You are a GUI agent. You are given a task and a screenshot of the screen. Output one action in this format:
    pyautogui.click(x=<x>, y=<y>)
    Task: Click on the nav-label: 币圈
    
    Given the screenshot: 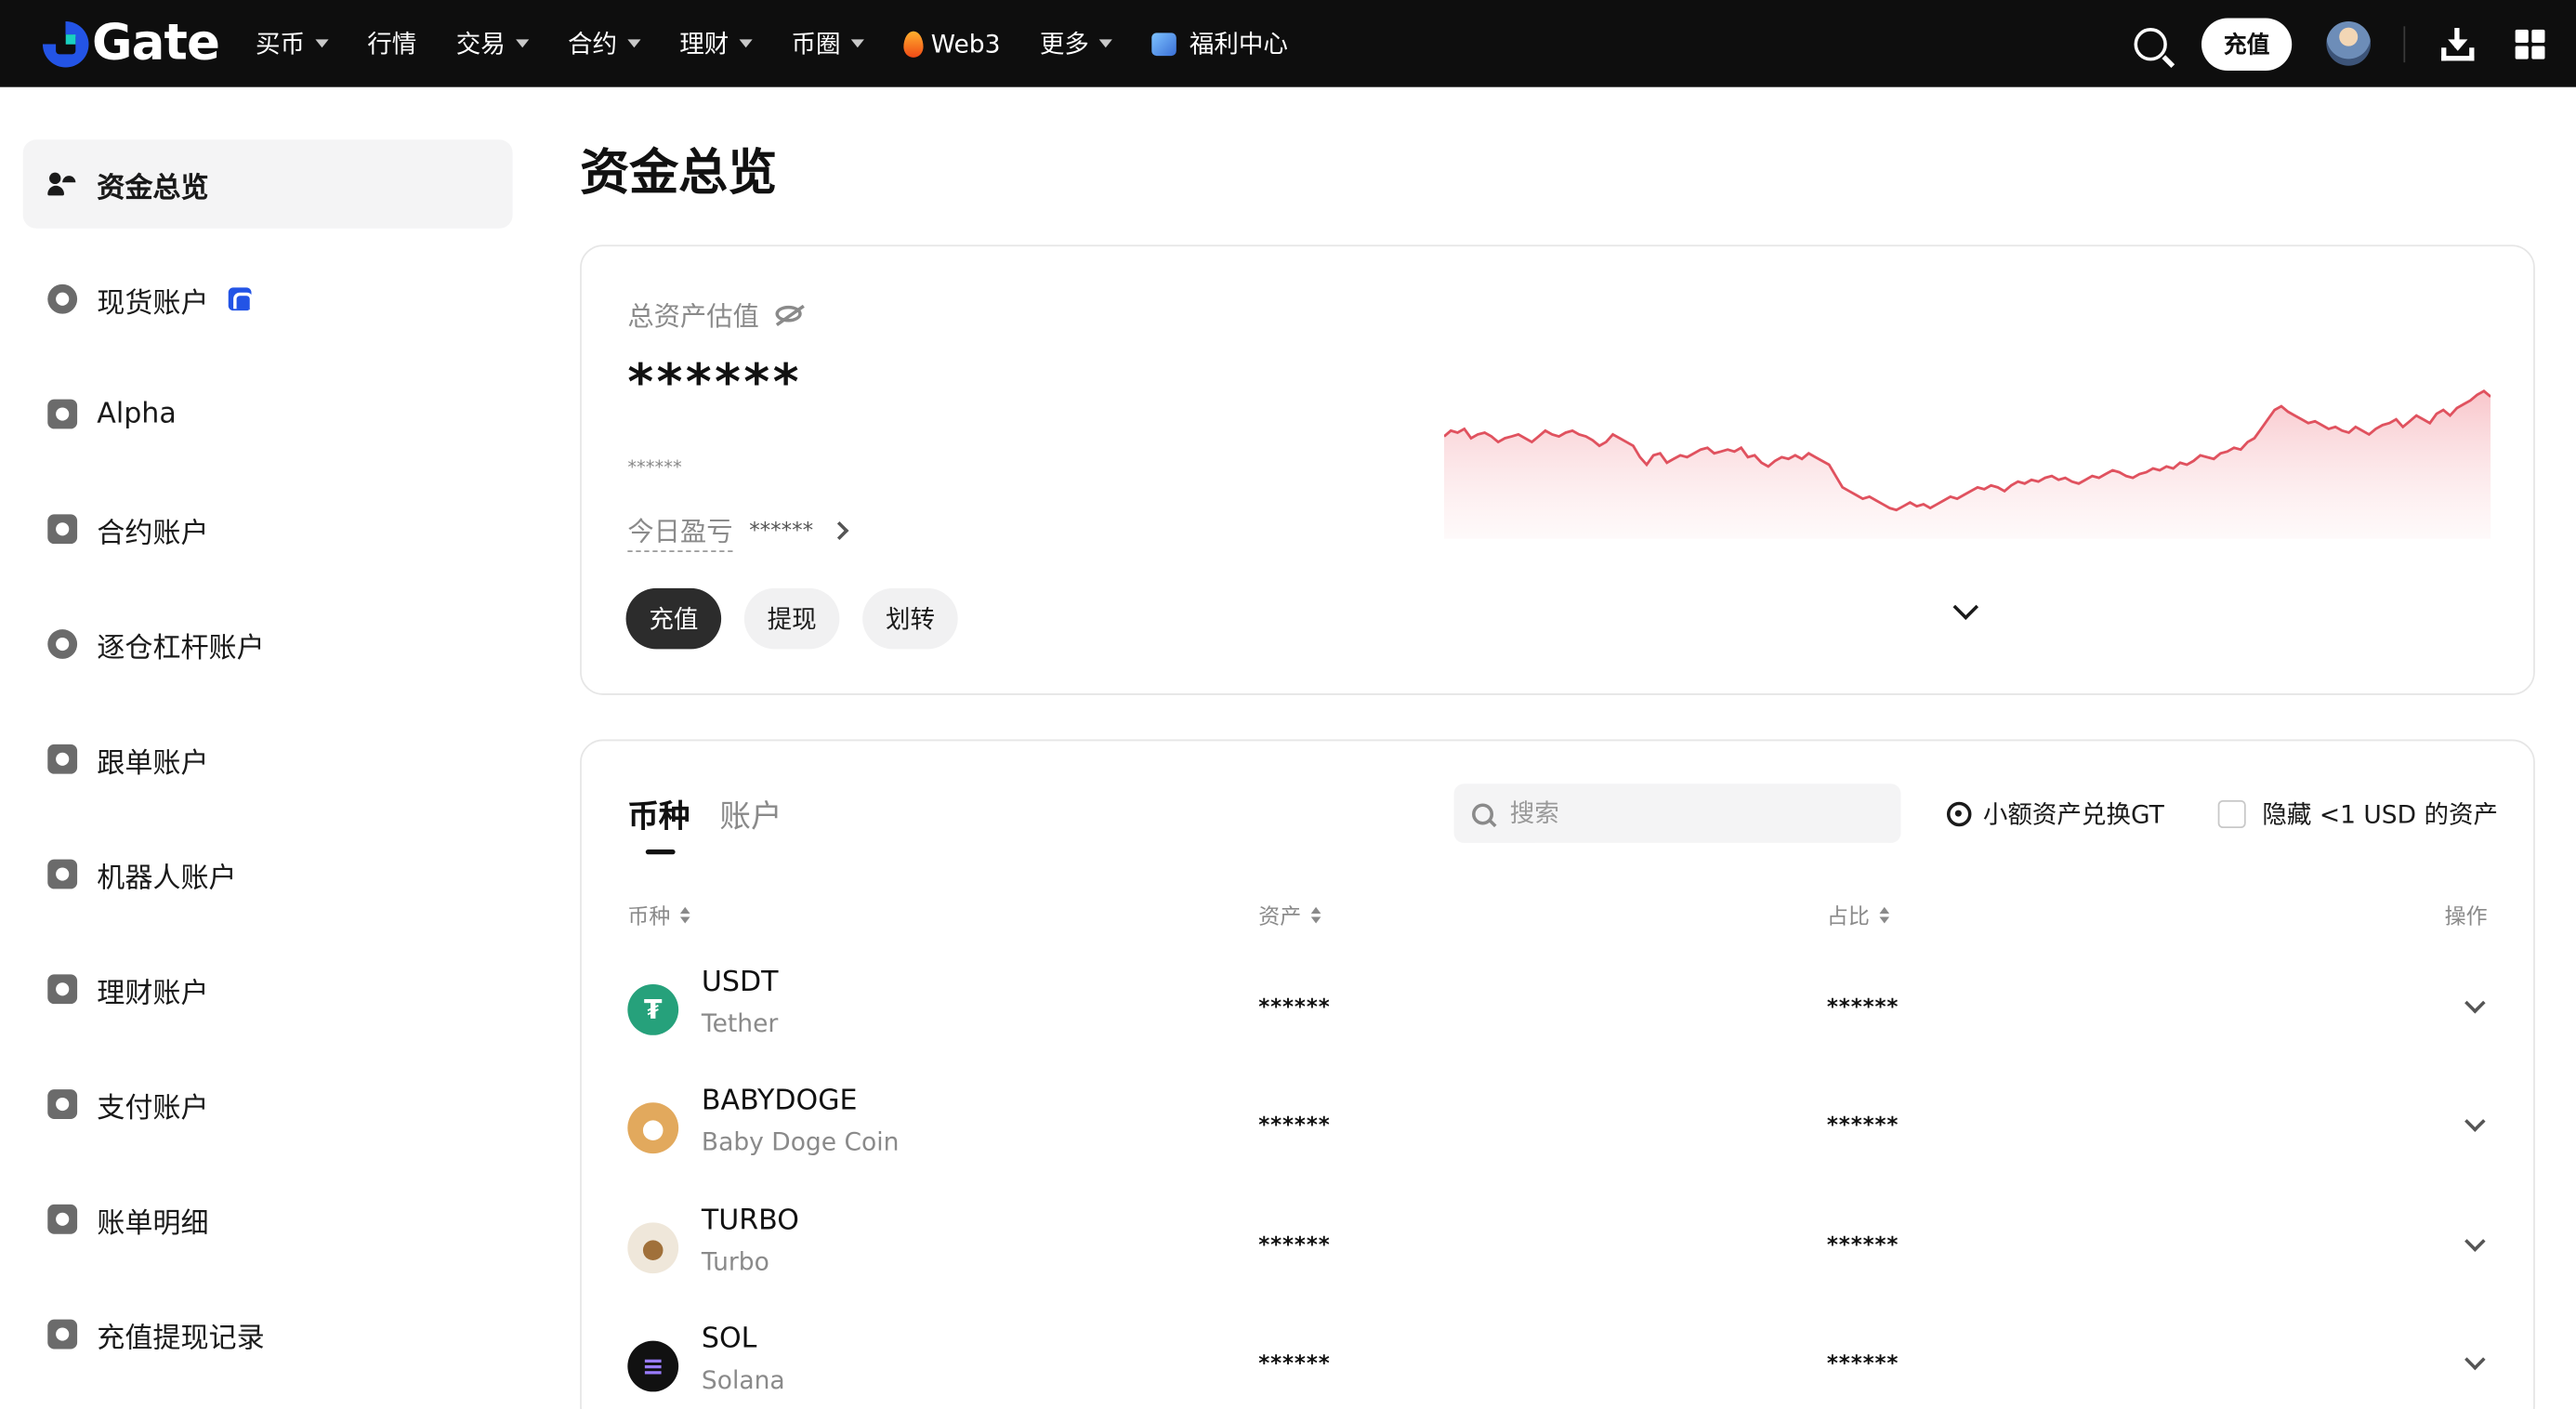 What is the action you would take?
    pyautogui.click(x=816, y=44)
    